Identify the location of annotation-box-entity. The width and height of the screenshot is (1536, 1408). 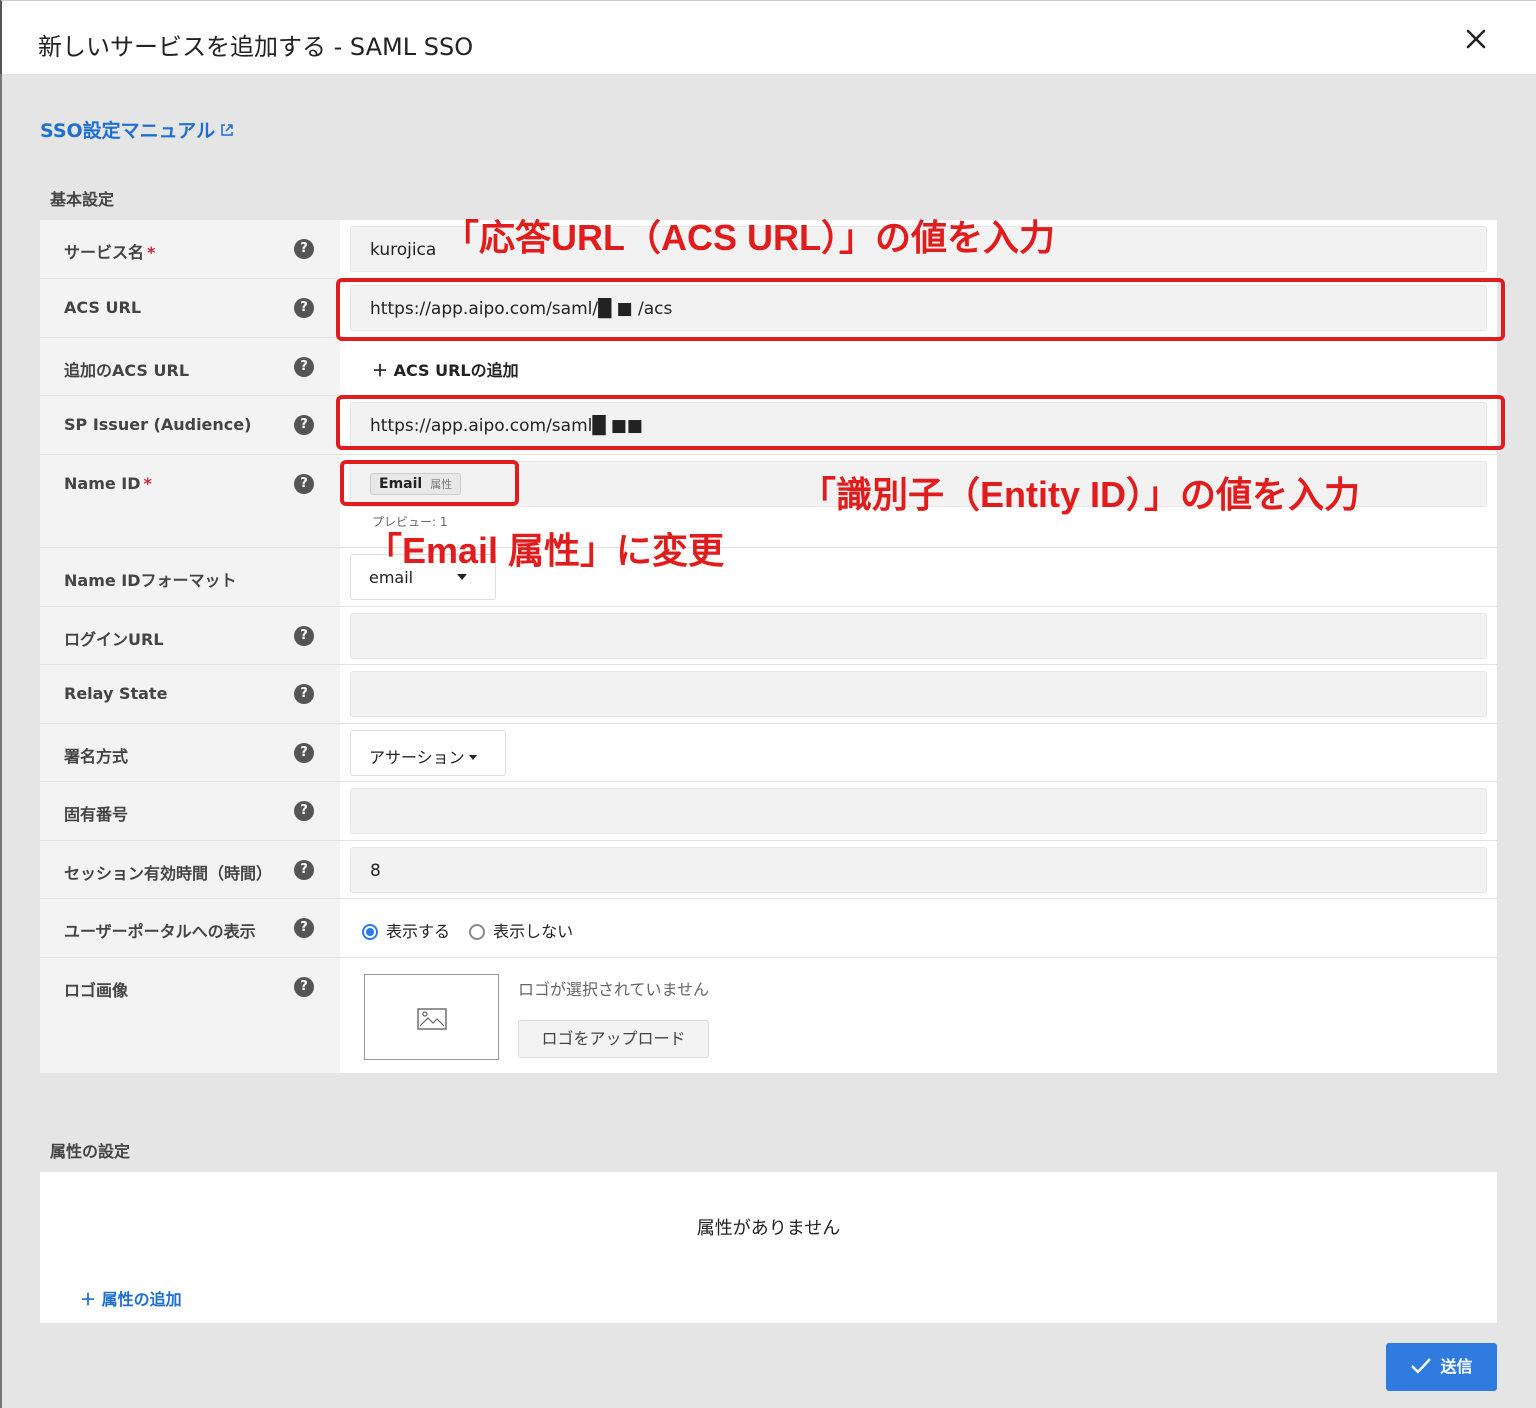
(920, 422).